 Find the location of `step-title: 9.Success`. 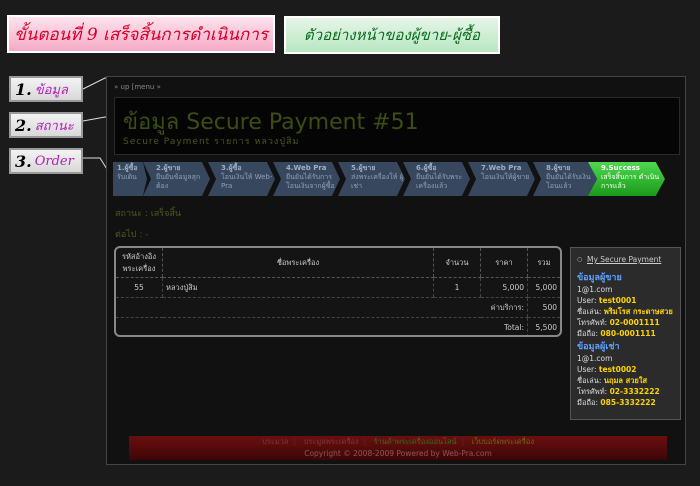

step-title: 9.Success is located at coordinates (620, 168).